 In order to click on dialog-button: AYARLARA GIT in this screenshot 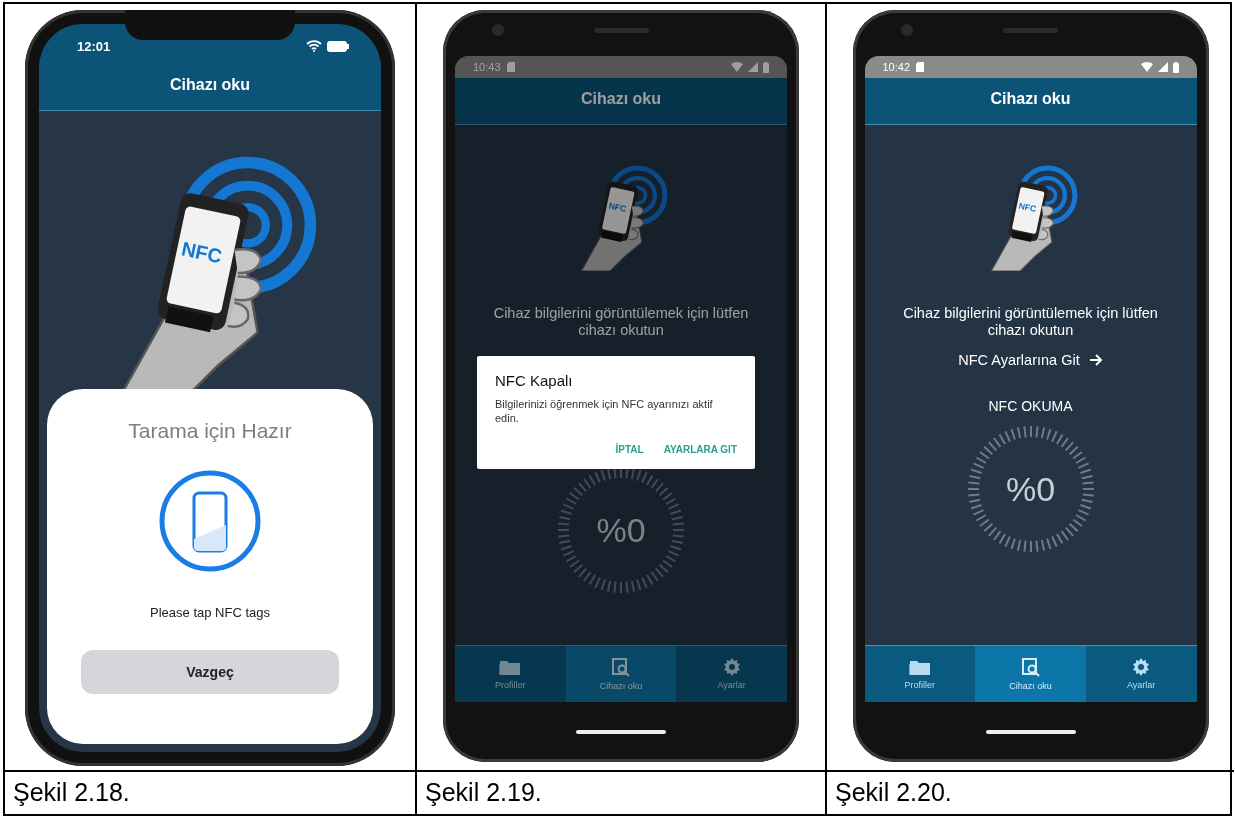, I will do `click(700, 449)`.